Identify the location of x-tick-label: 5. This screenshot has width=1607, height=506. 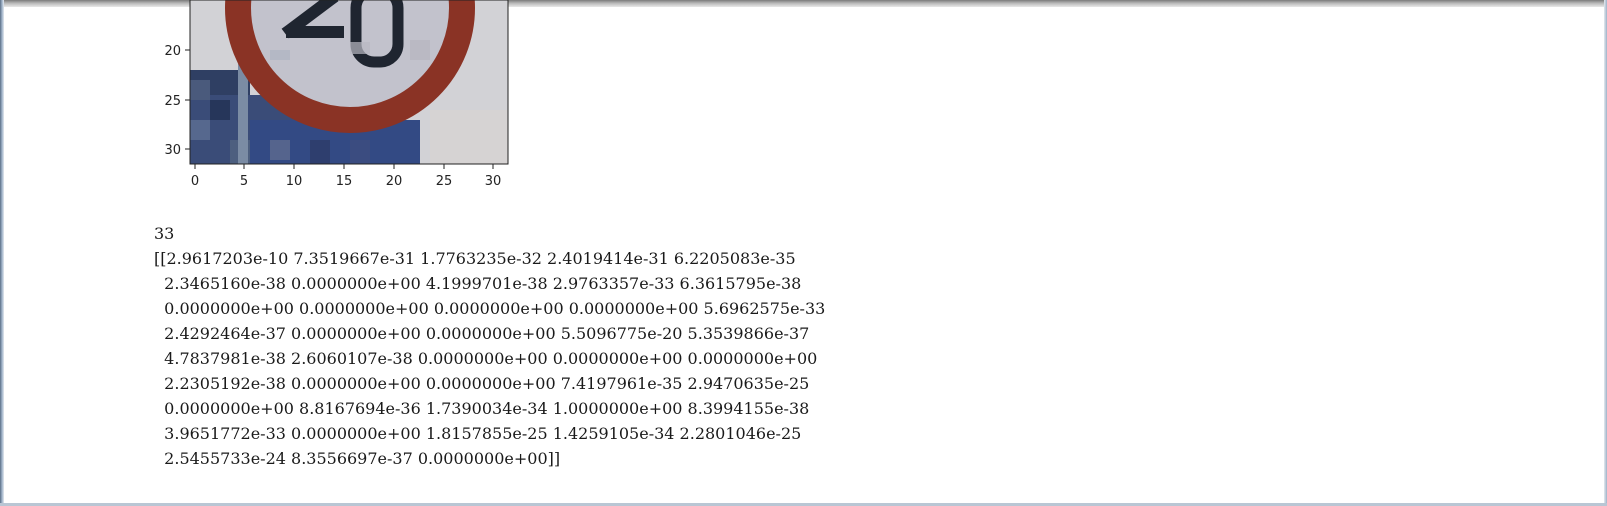
(244, 181).